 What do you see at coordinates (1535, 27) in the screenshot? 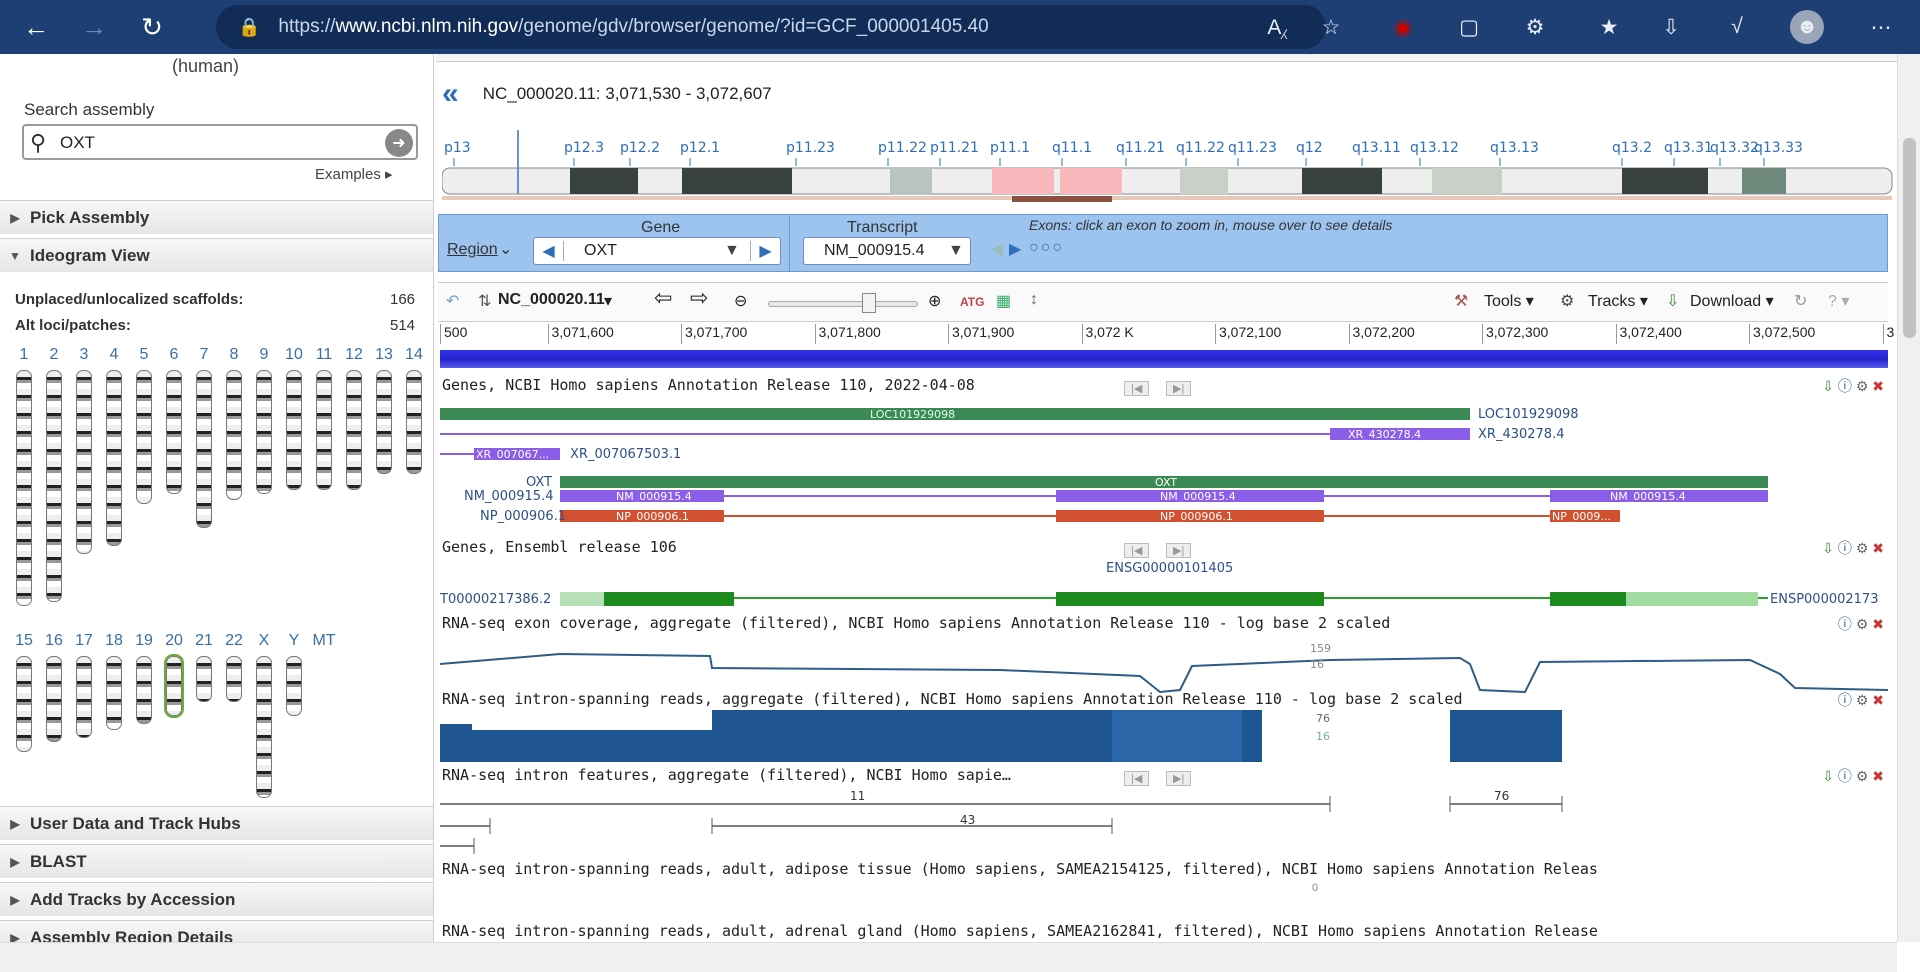
I see `extensions-puzzle-icon: ⚙` at bounding box center [1535, 27].